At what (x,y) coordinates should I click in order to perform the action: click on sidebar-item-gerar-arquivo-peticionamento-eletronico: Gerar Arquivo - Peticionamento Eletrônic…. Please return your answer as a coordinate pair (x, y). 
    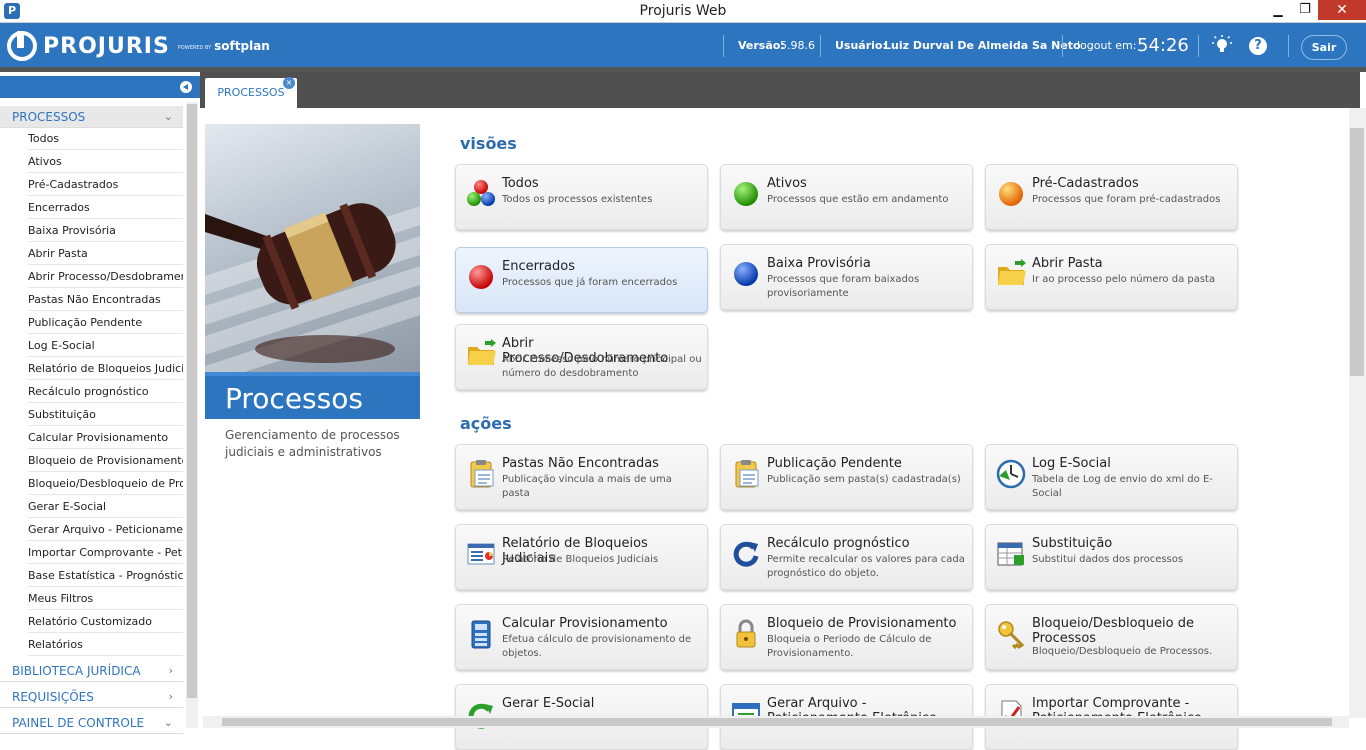
    Looking at the image, I should click on (105, 529).